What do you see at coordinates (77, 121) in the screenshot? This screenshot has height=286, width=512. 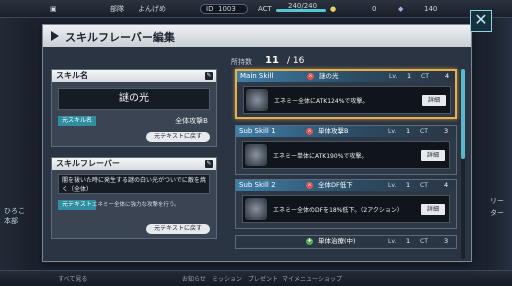 I see `original-skill-name-tag: 元スキル名` at bounding box center [77, 121].